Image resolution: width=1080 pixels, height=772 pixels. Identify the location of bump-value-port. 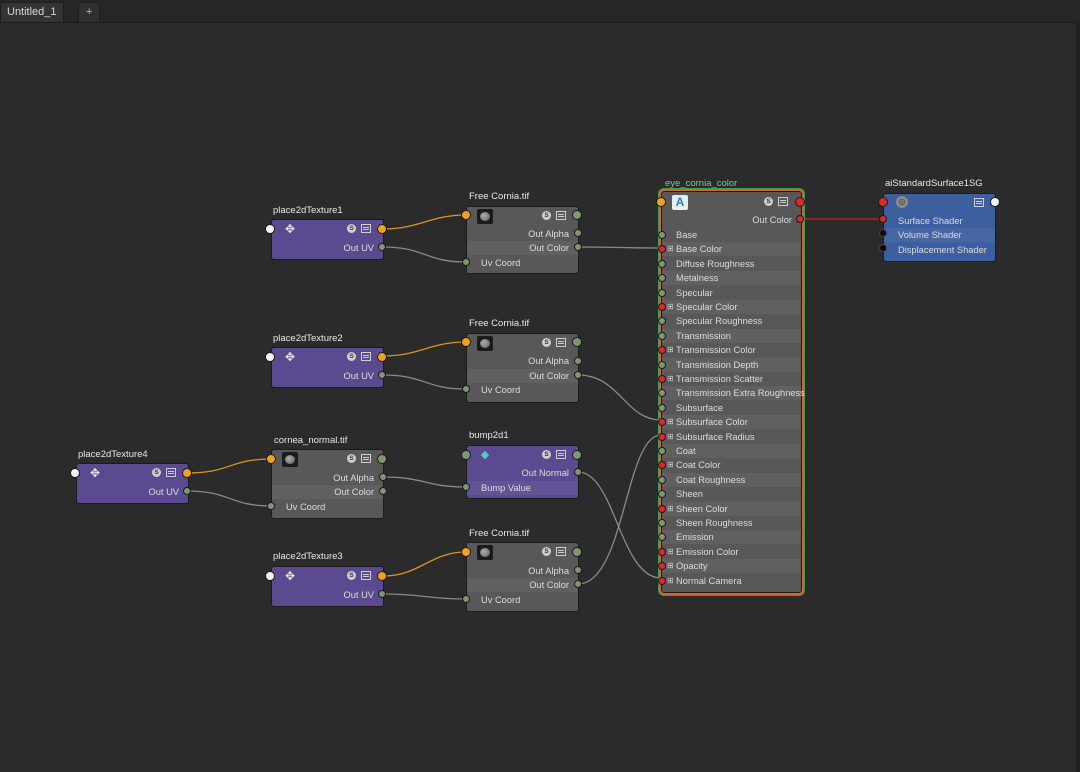
(466, 487).